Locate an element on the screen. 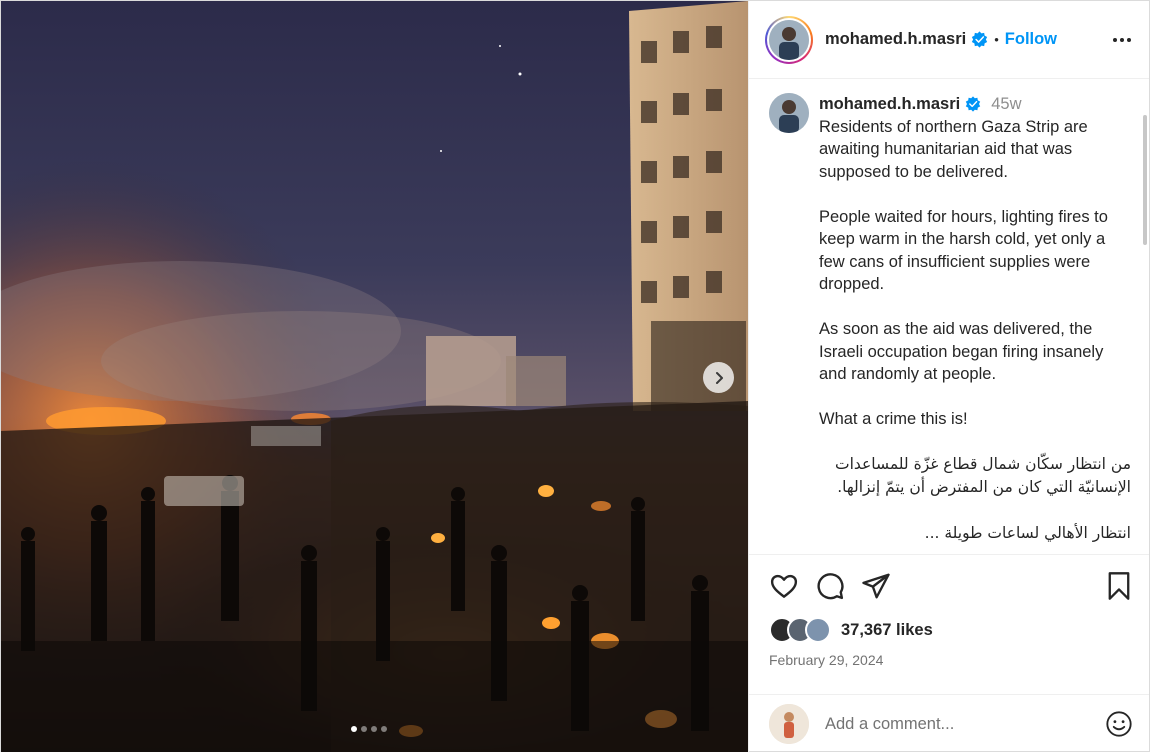 Image resolution: width=1150 pixels, height=752 pixels. likes-count: 37,367 likes is located at coordinates (887, 630).